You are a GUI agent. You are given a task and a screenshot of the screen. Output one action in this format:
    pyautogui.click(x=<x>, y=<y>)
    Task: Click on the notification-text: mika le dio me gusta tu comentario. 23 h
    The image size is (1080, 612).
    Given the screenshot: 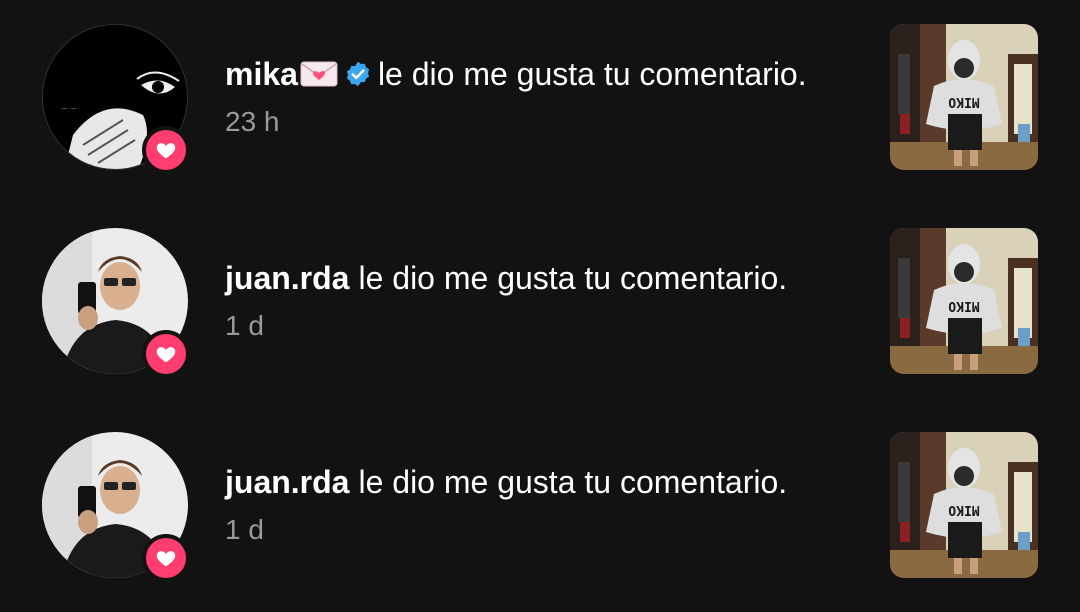 What is the action you would take?
    pyautogui.click(x=545, y=95)
    